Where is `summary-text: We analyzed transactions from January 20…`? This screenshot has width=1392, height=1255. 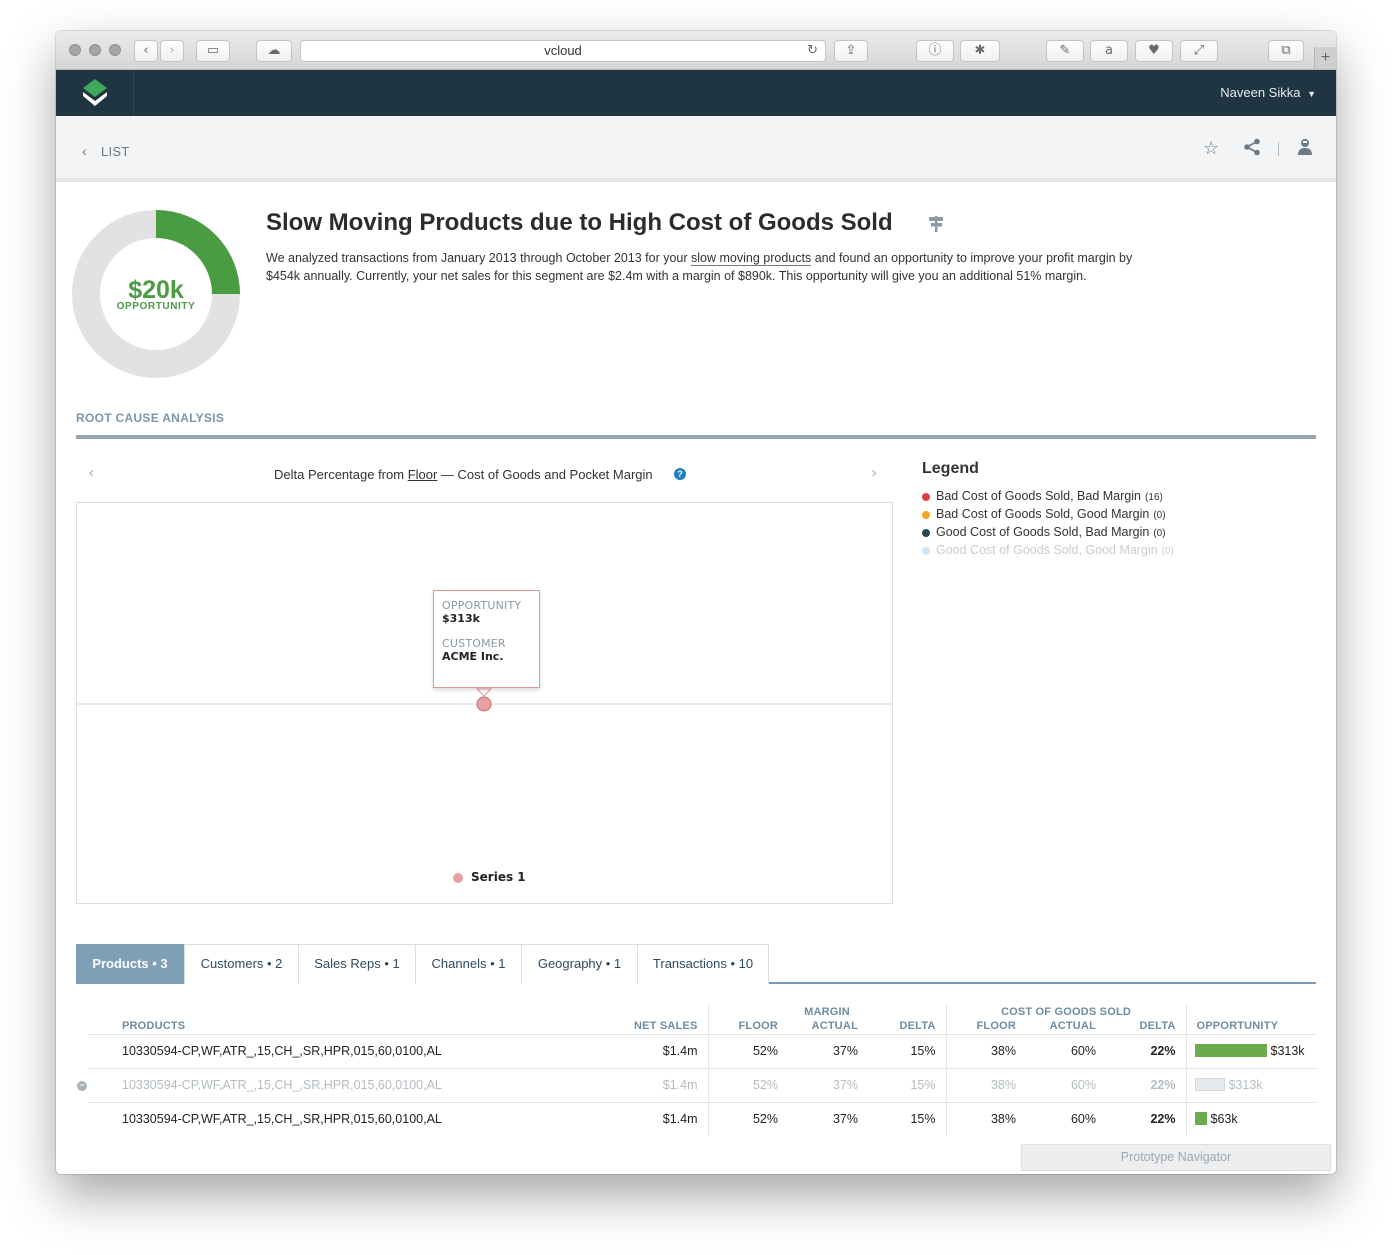 summary-text: We analyzed transactions from January 20… is located at coordinates (706, 267).